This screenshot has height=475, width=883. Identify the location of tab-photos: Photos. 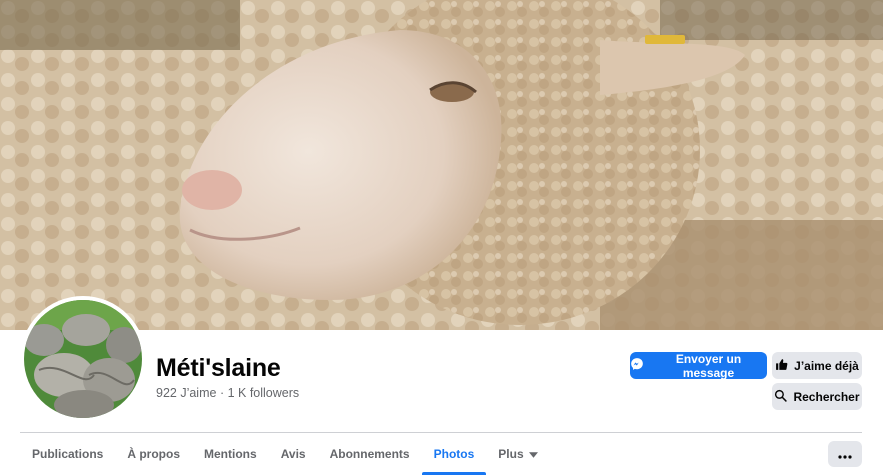
(454, 454).